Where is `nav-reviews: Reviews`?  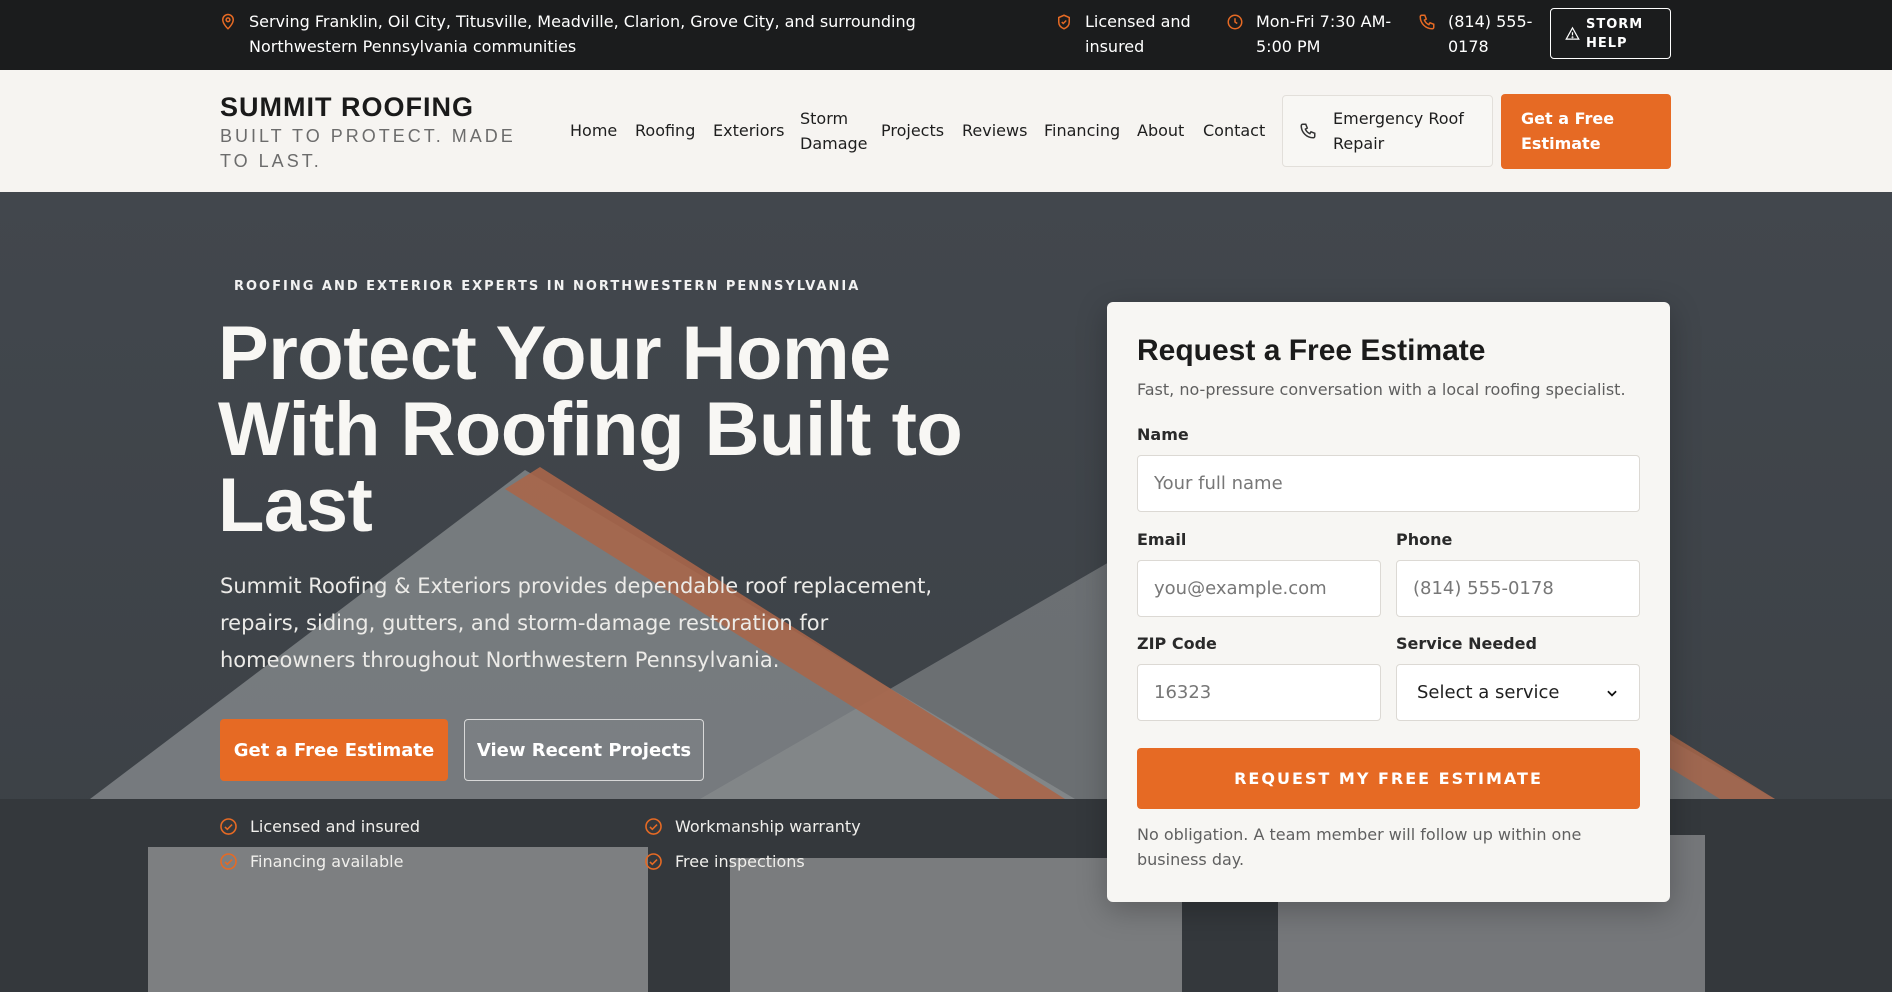 nav-reviews: Reviews is located at coordinates (994, 130).